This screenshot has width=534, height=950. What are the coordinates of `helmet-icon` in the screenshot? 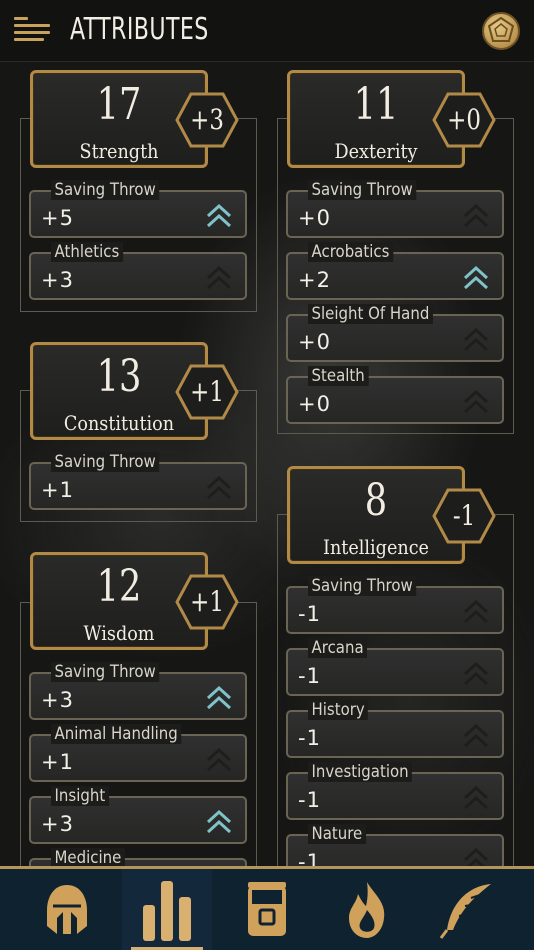 It's located at (67, 909).